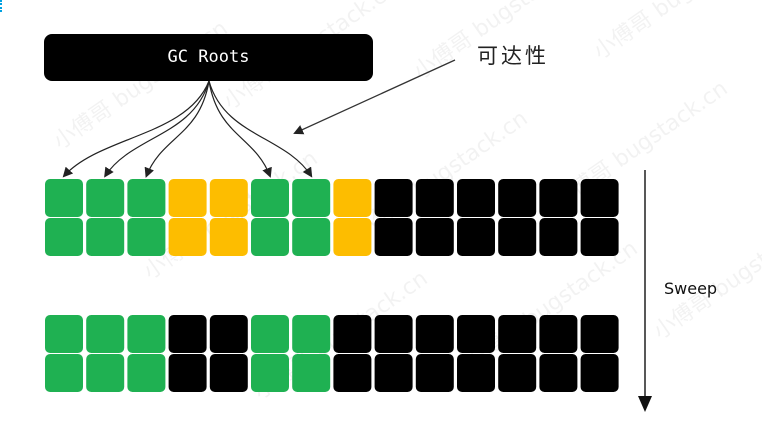 This screenshot has height=423, width=762. I want to click on reachability-label: 可达性, so click(513, 56).